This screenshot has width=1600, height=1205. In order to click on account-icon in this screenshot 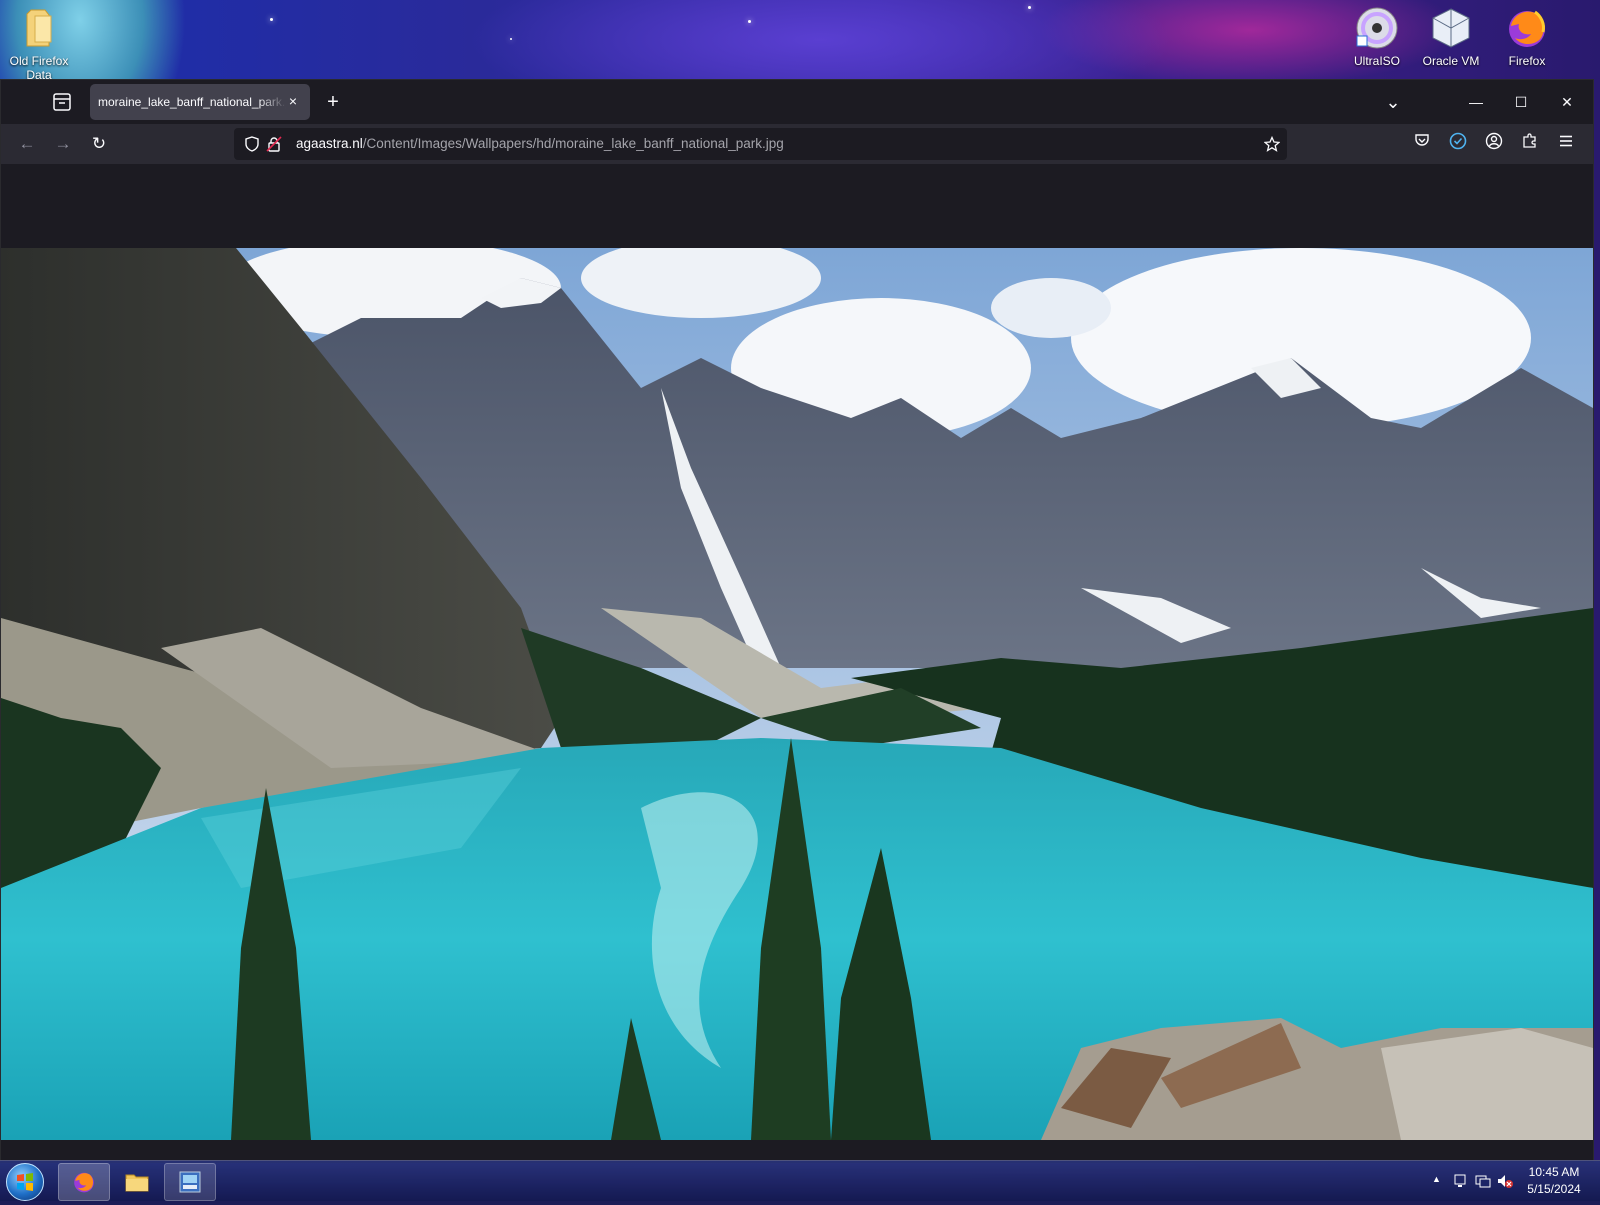, I will do `click(1494, 141)`.